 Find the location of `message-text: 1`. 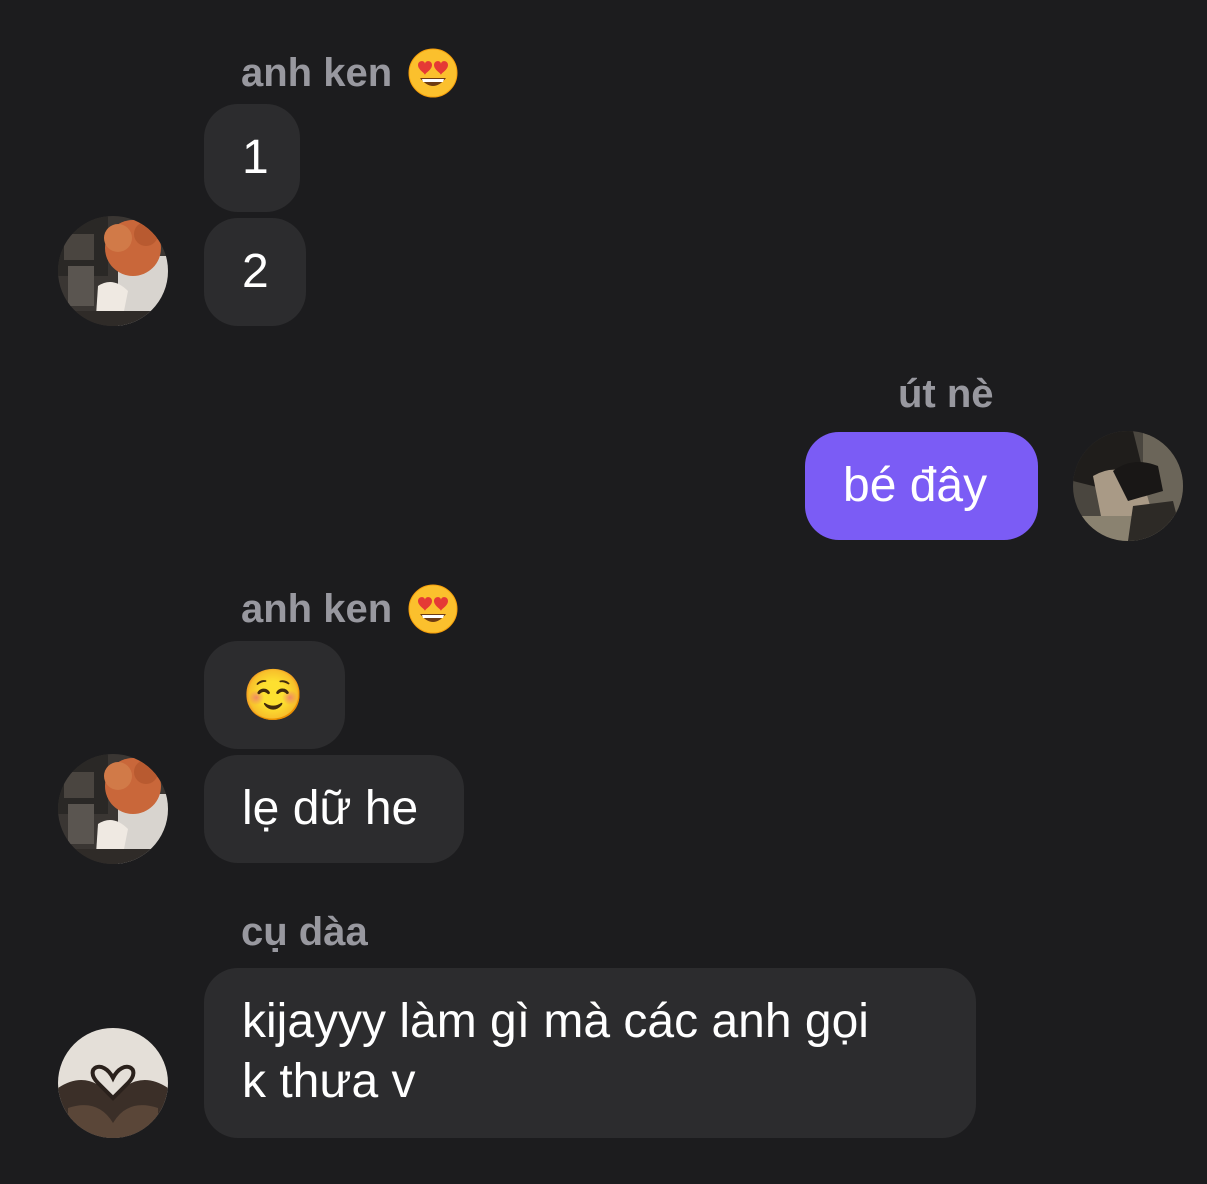

message-text: 1 is located at coordinates (255, 157).